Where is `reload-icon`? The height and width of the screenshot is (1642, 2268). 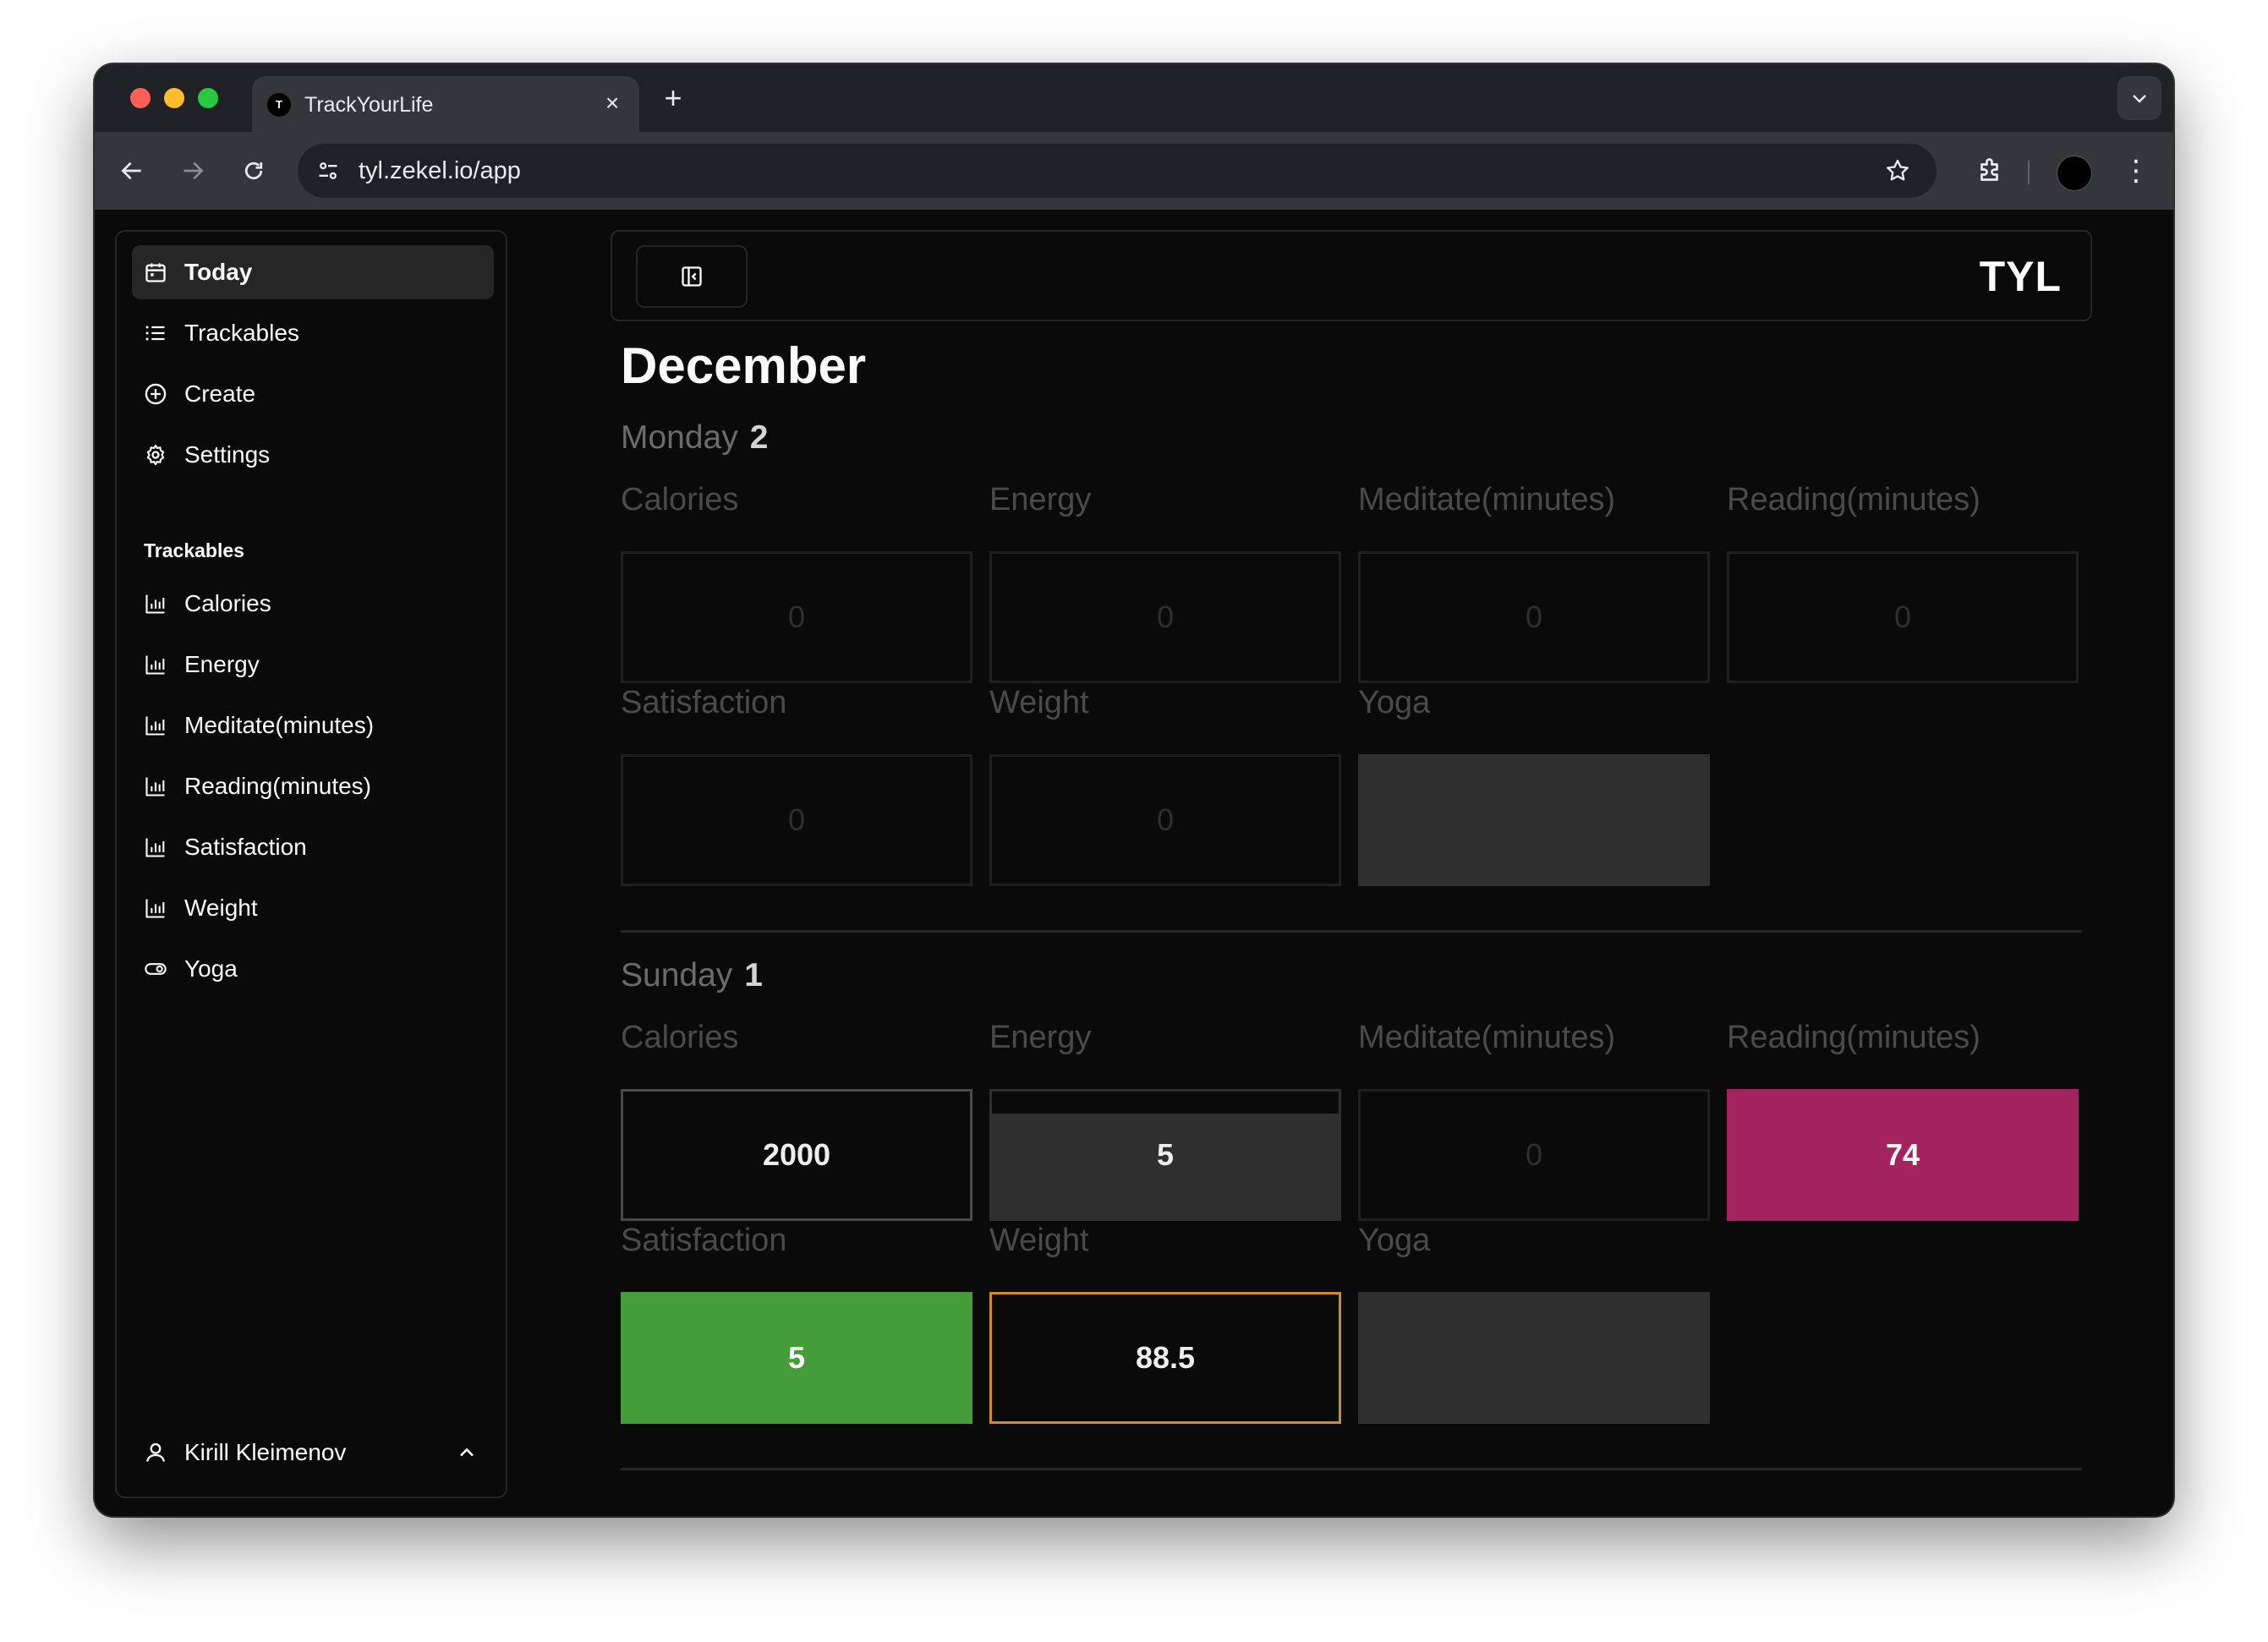 reload-icon is located at coordinates (253, 171).